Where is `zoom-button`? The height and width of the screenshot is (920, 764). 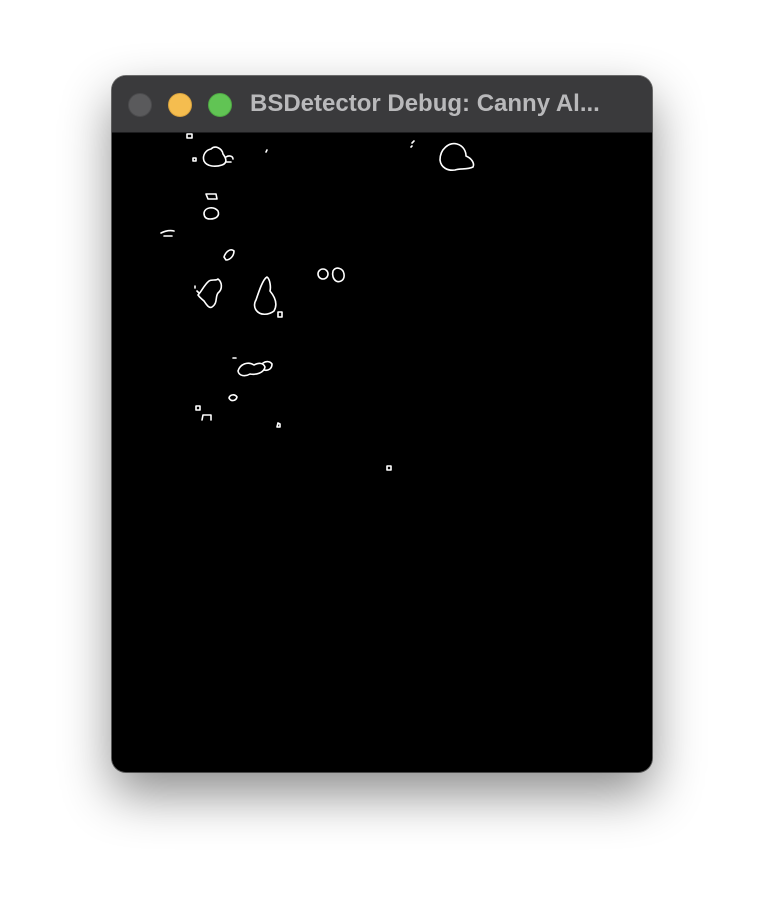 zoom-button is located at coordinates (220, 105).